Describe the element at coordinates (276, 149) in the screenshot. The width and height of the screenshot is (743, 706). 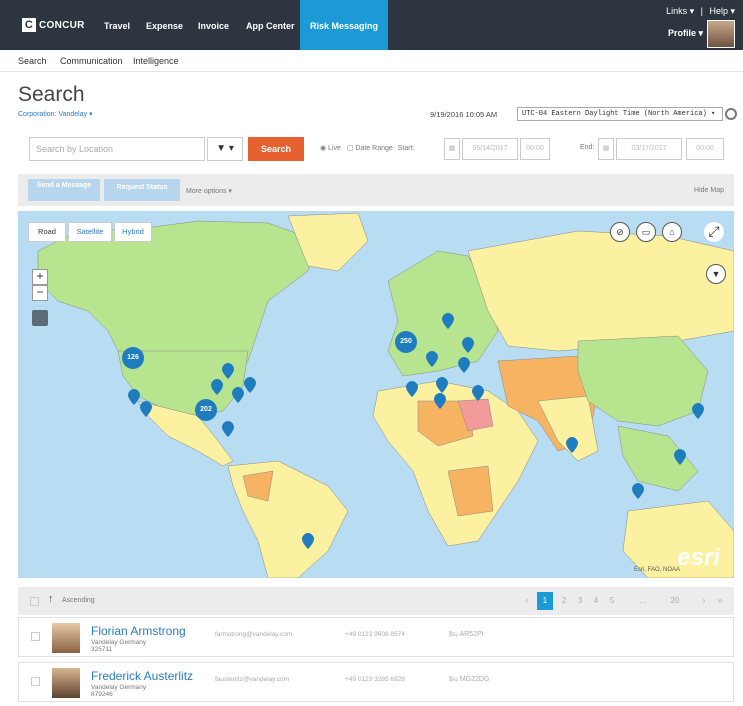
I see `search-button: Search` at that location.